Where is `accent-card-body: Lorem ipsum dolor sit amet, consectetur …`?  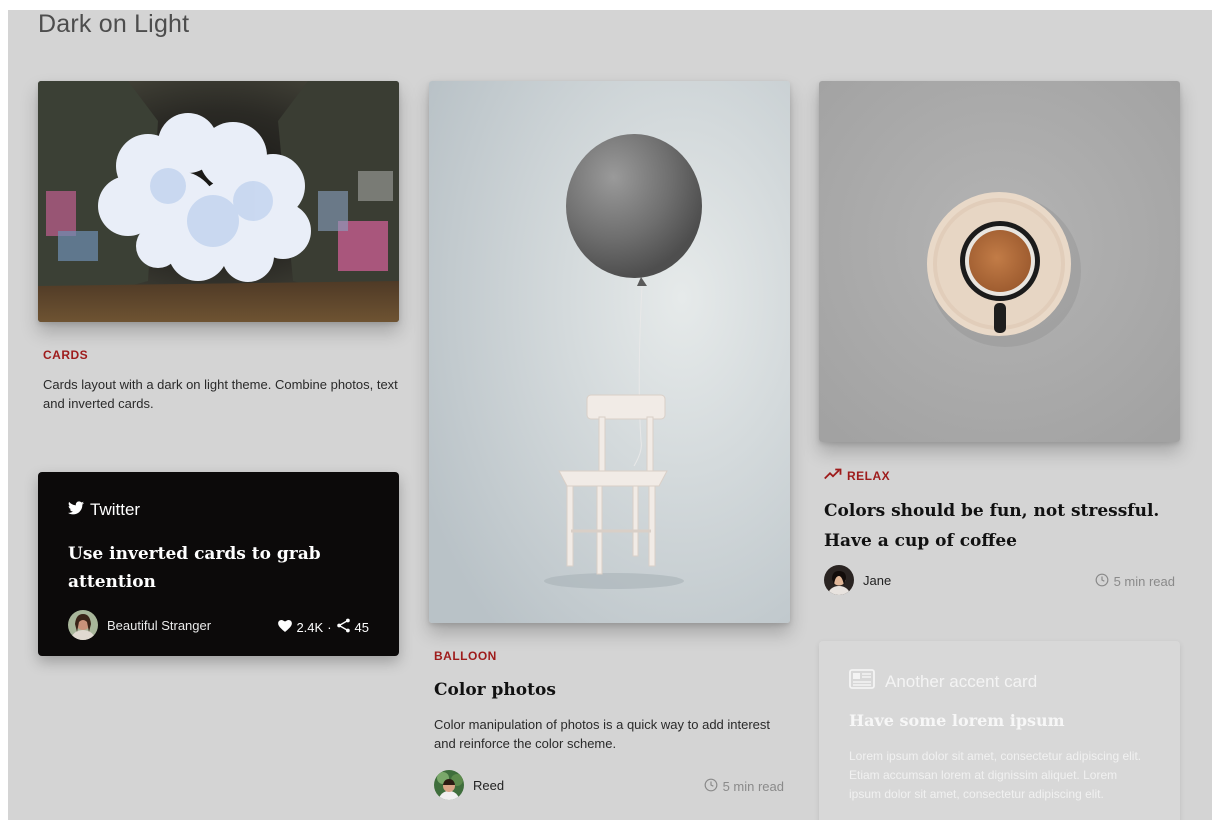 accent-card-body: Lorem ipsum dolor sit amet, consectetur … is located at coordinates (995, 775).